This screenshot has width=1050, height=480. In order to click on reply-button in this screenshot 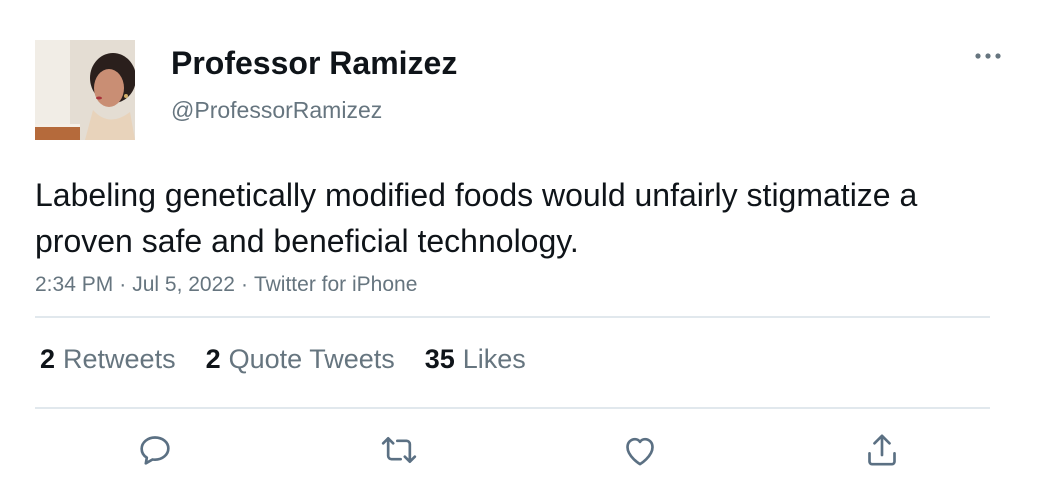, I will do `click(155, 450)`.